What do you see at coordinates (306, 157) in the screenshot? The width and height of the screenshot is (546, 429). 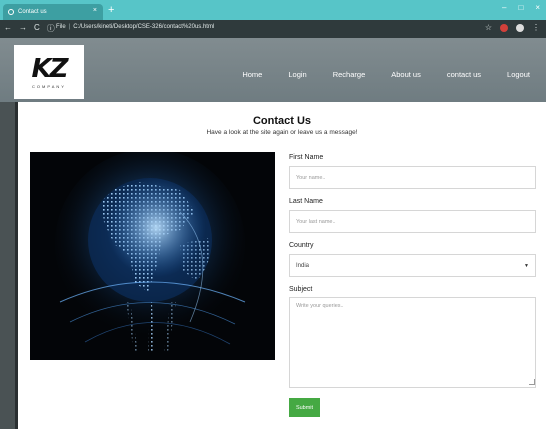 I see `first-name-label: First Name` at bounding box center [306, 157].